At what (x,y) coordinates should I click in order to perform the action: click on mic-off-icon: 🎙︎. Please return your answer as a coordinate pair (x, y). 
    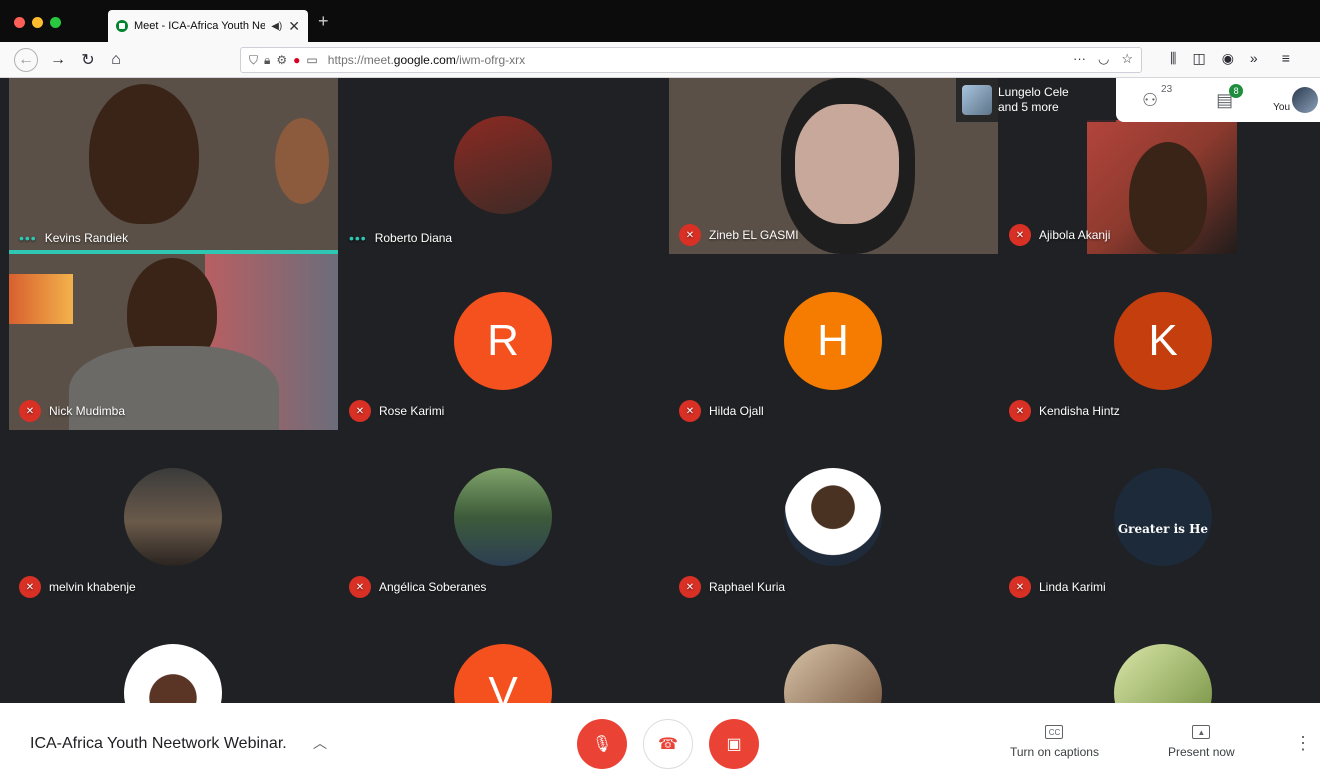
    Looking at the image, I should click on (602, 744).